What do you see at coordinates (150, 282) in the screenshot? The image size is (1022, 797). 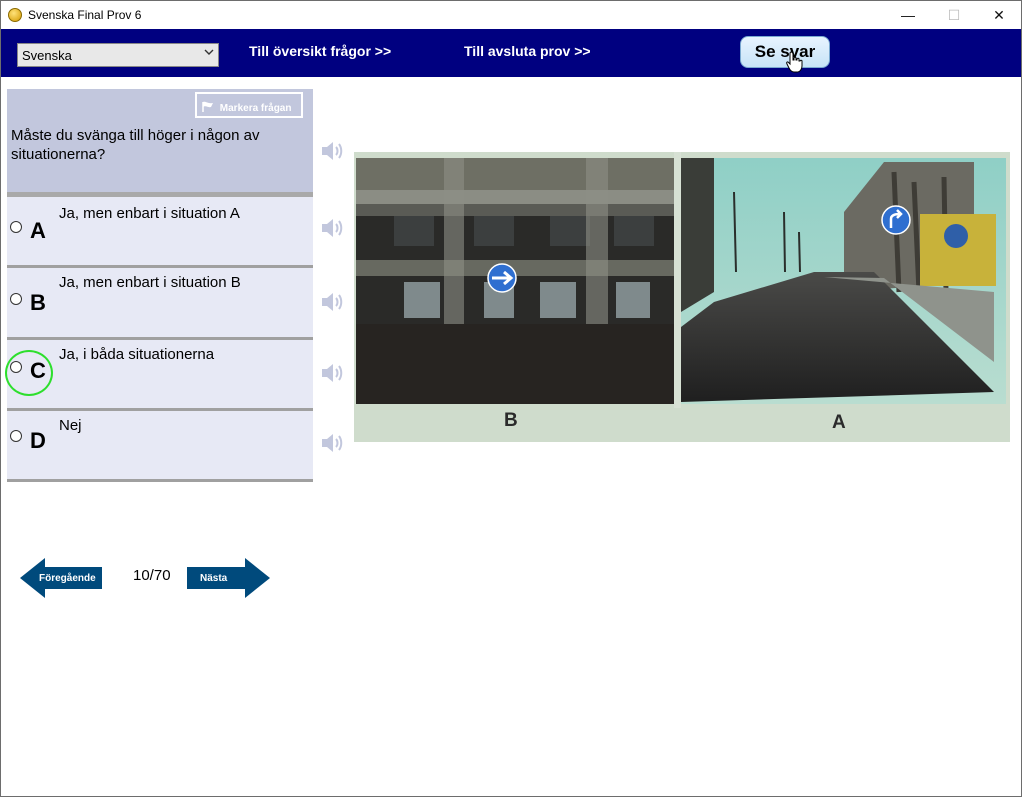 I see `answer-b-text: Ja, men enbart i situation B` at bounding box center [150, 282].